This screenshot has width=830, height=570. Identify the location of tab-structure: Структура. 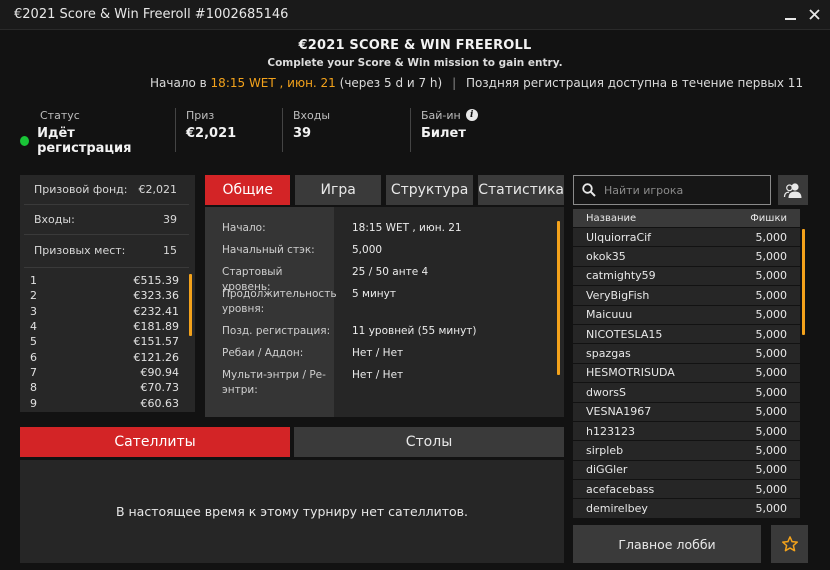
(429, 190).